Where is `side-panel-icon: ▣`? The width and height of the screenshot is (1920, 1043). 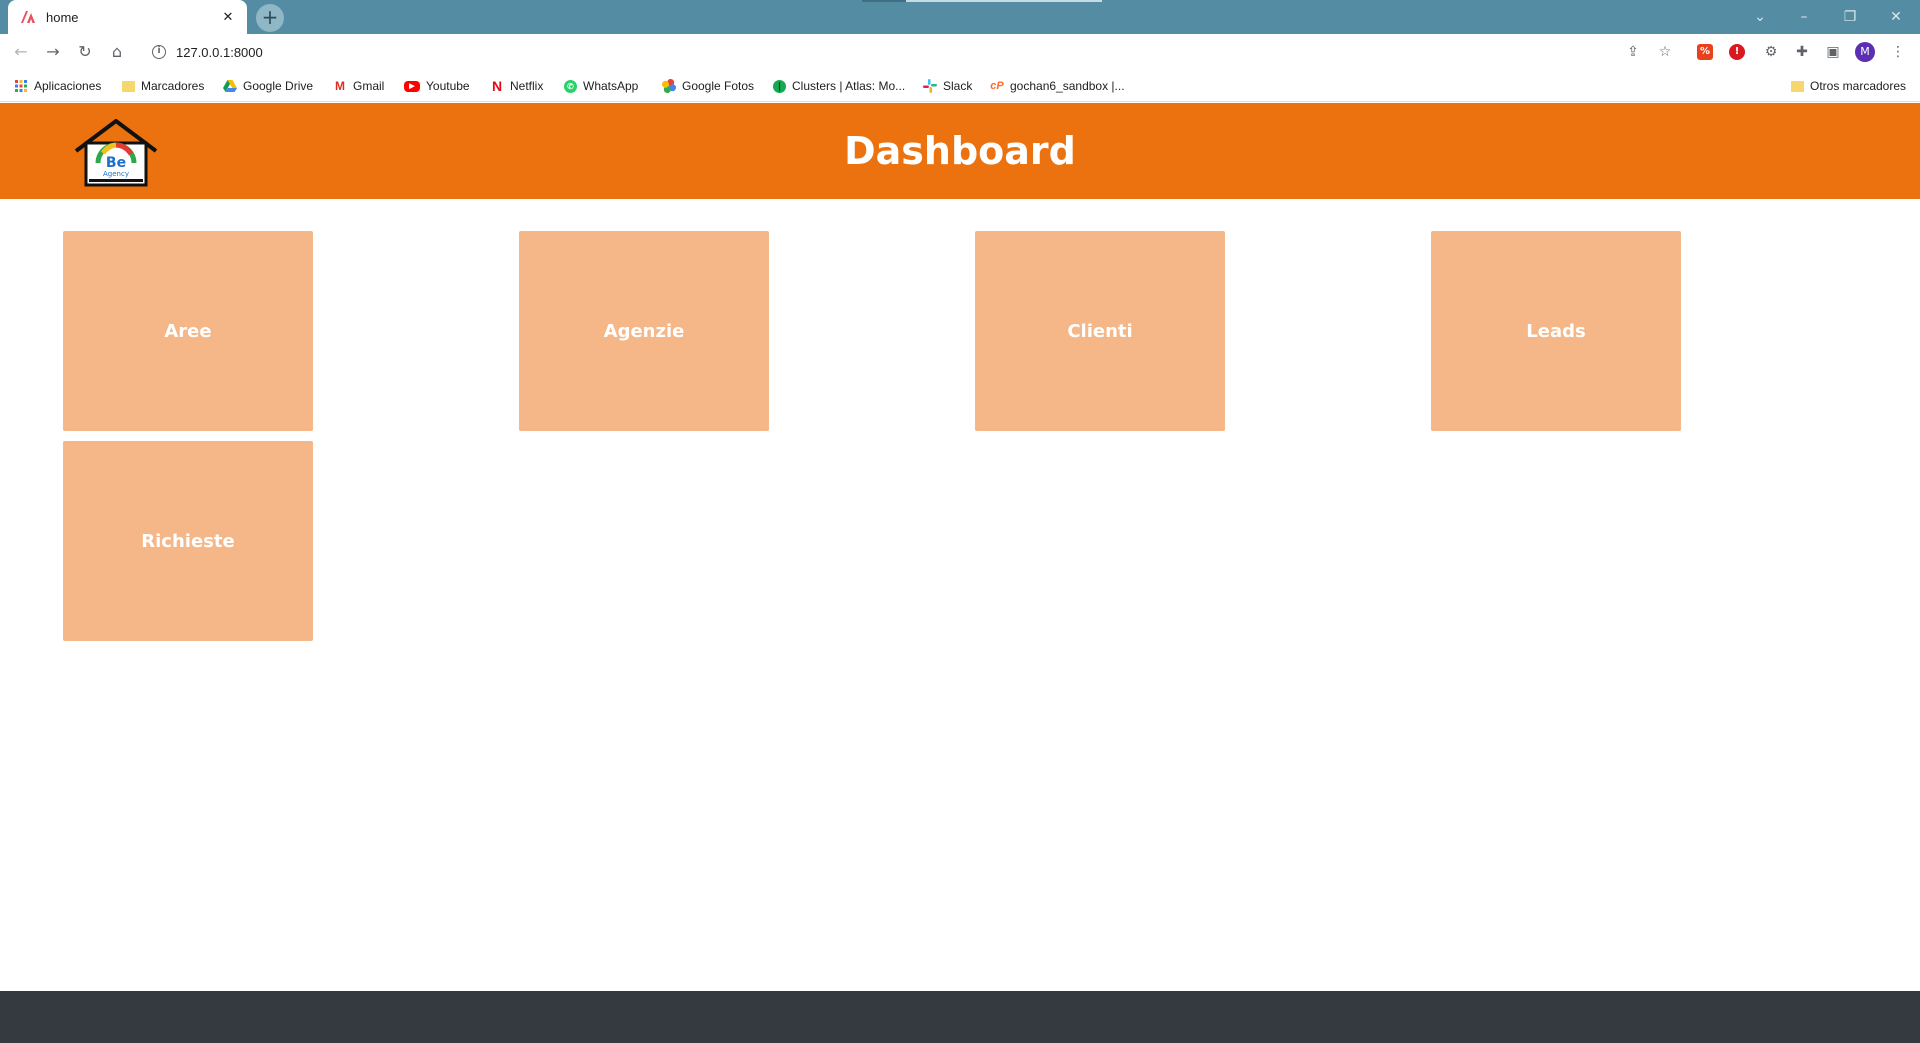
side-panel-icon: ▣ is located at coordinates (1833, 52).